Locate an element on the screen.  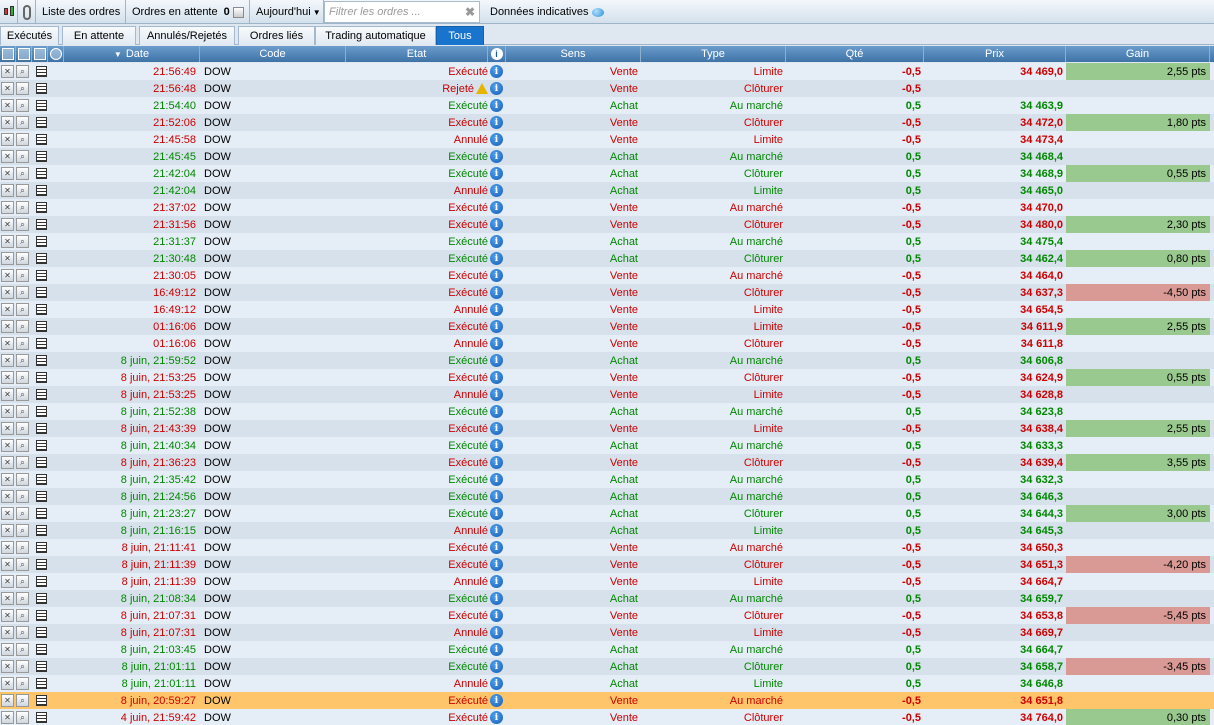
tab-ordres-lies: Ordres liés is located at coordinates (276, 35).